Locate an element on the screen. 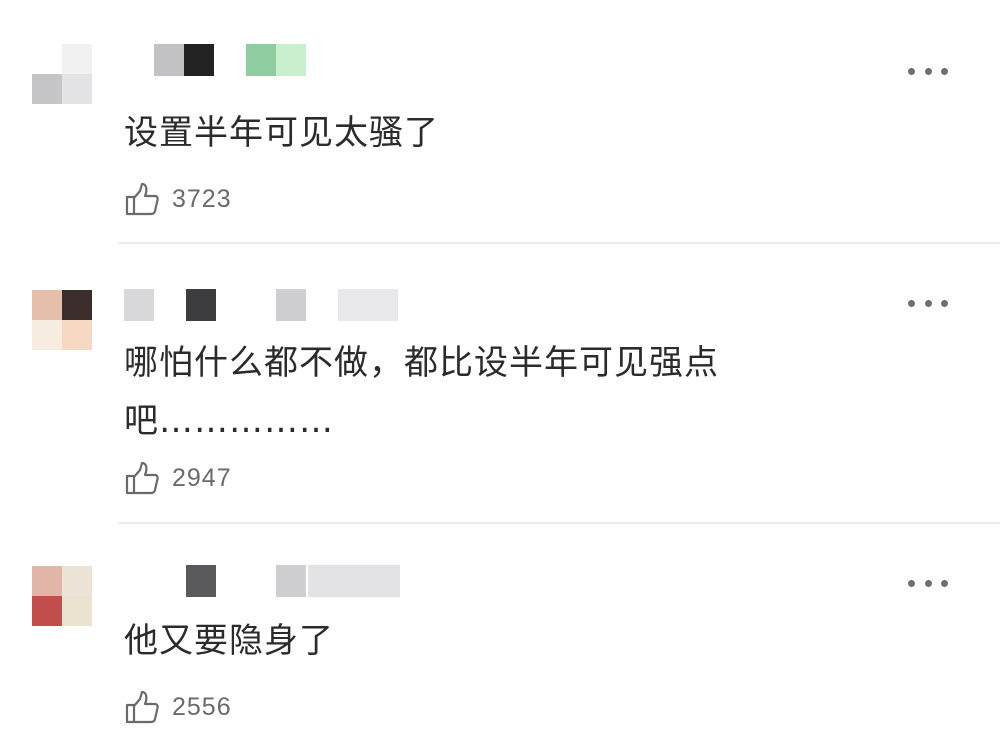  like-button: 2947 is located at coordinates (178, 478).